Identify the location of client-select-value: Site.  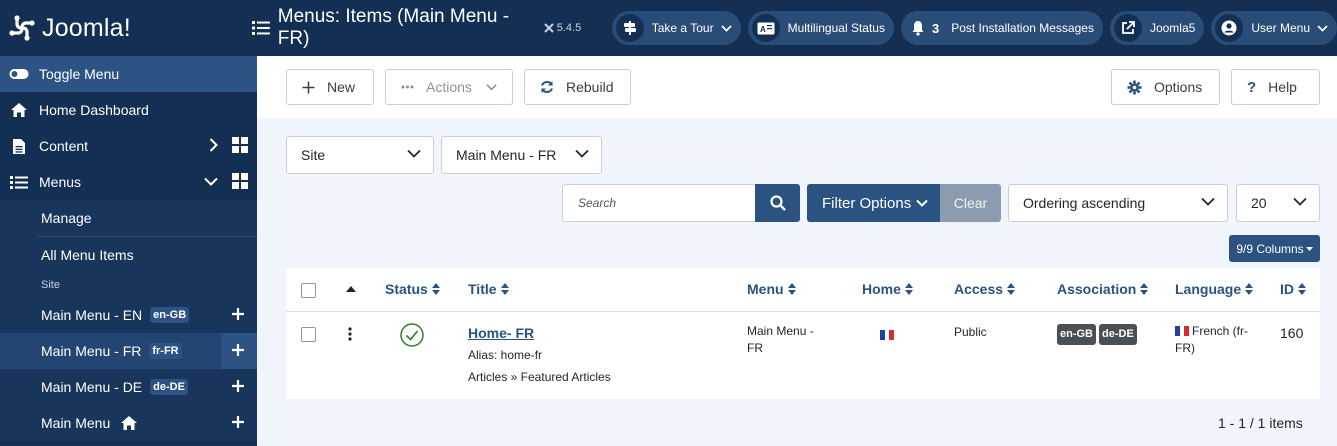
(313, 155).